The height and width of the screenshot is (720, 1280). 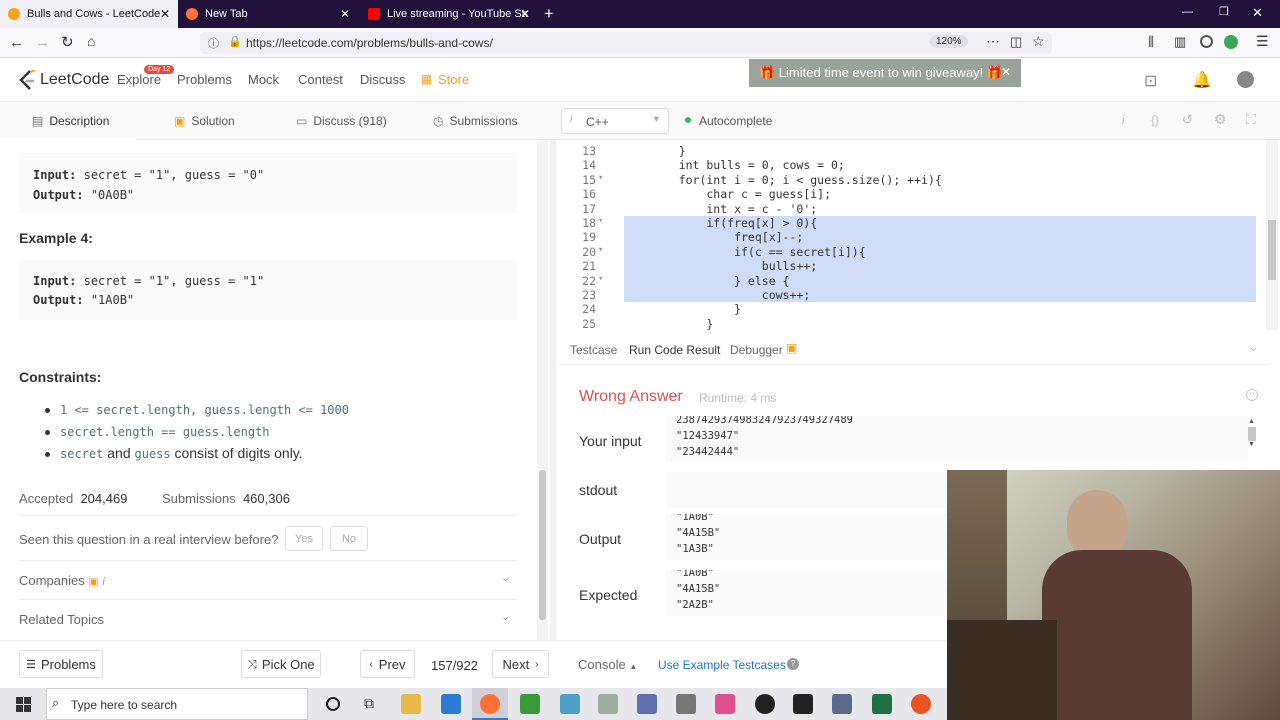 What do you see at coordinates (213, 43) in the screenshot?
I see `page-info-icon: ⓘ` at bounding box center [213, 43].